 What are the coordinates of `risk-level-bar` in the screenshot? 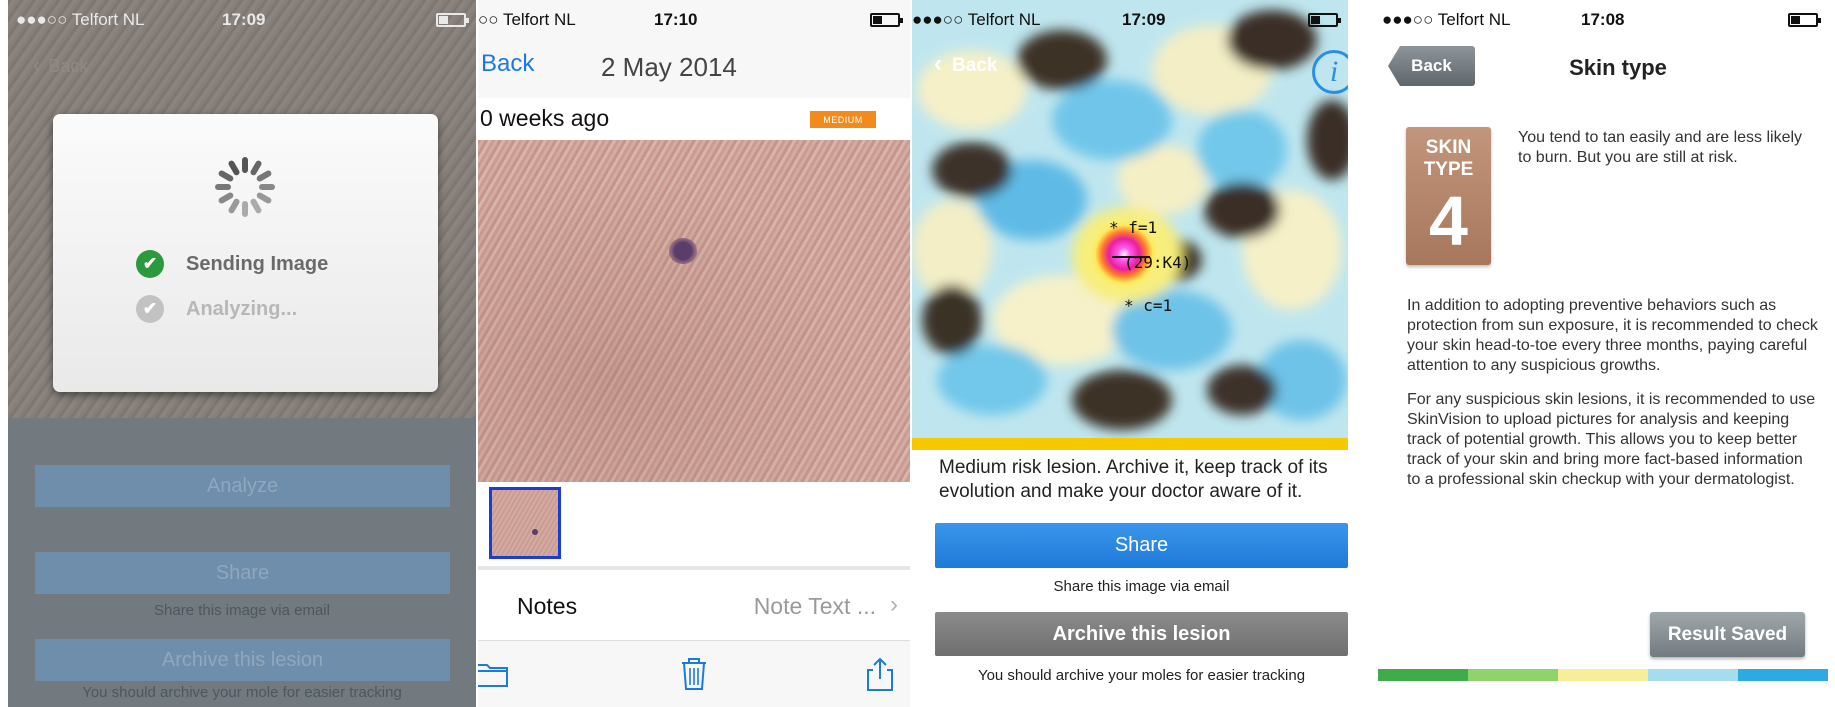 It's located at (1130, 444).